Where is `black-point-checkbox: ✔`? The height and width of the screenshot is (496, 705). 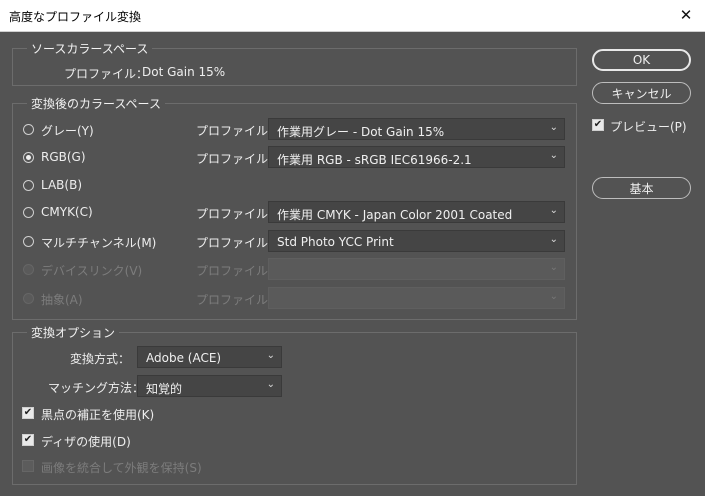
black-point-checkbox: ✔ is located at coordinates (28, 413).